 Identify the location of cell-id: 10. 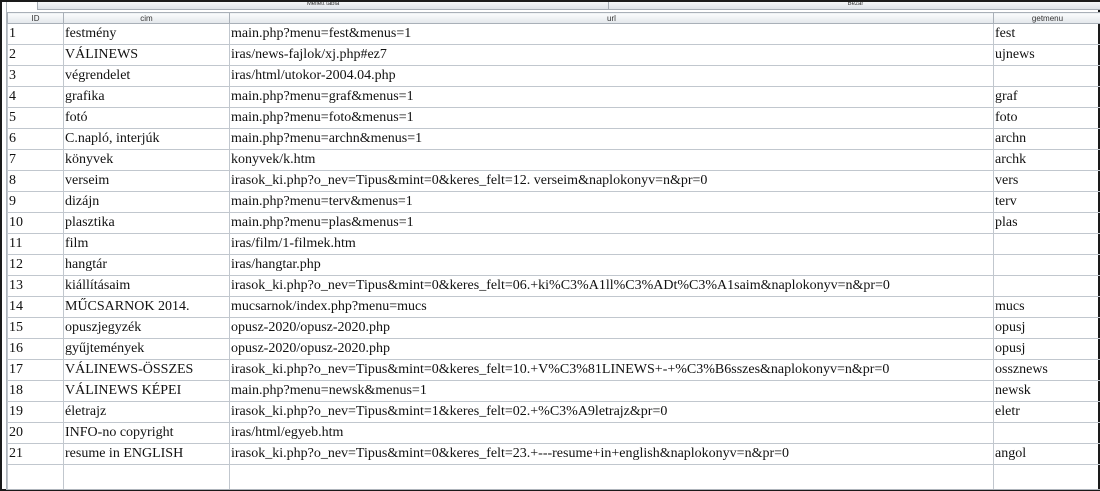
(35, 223).